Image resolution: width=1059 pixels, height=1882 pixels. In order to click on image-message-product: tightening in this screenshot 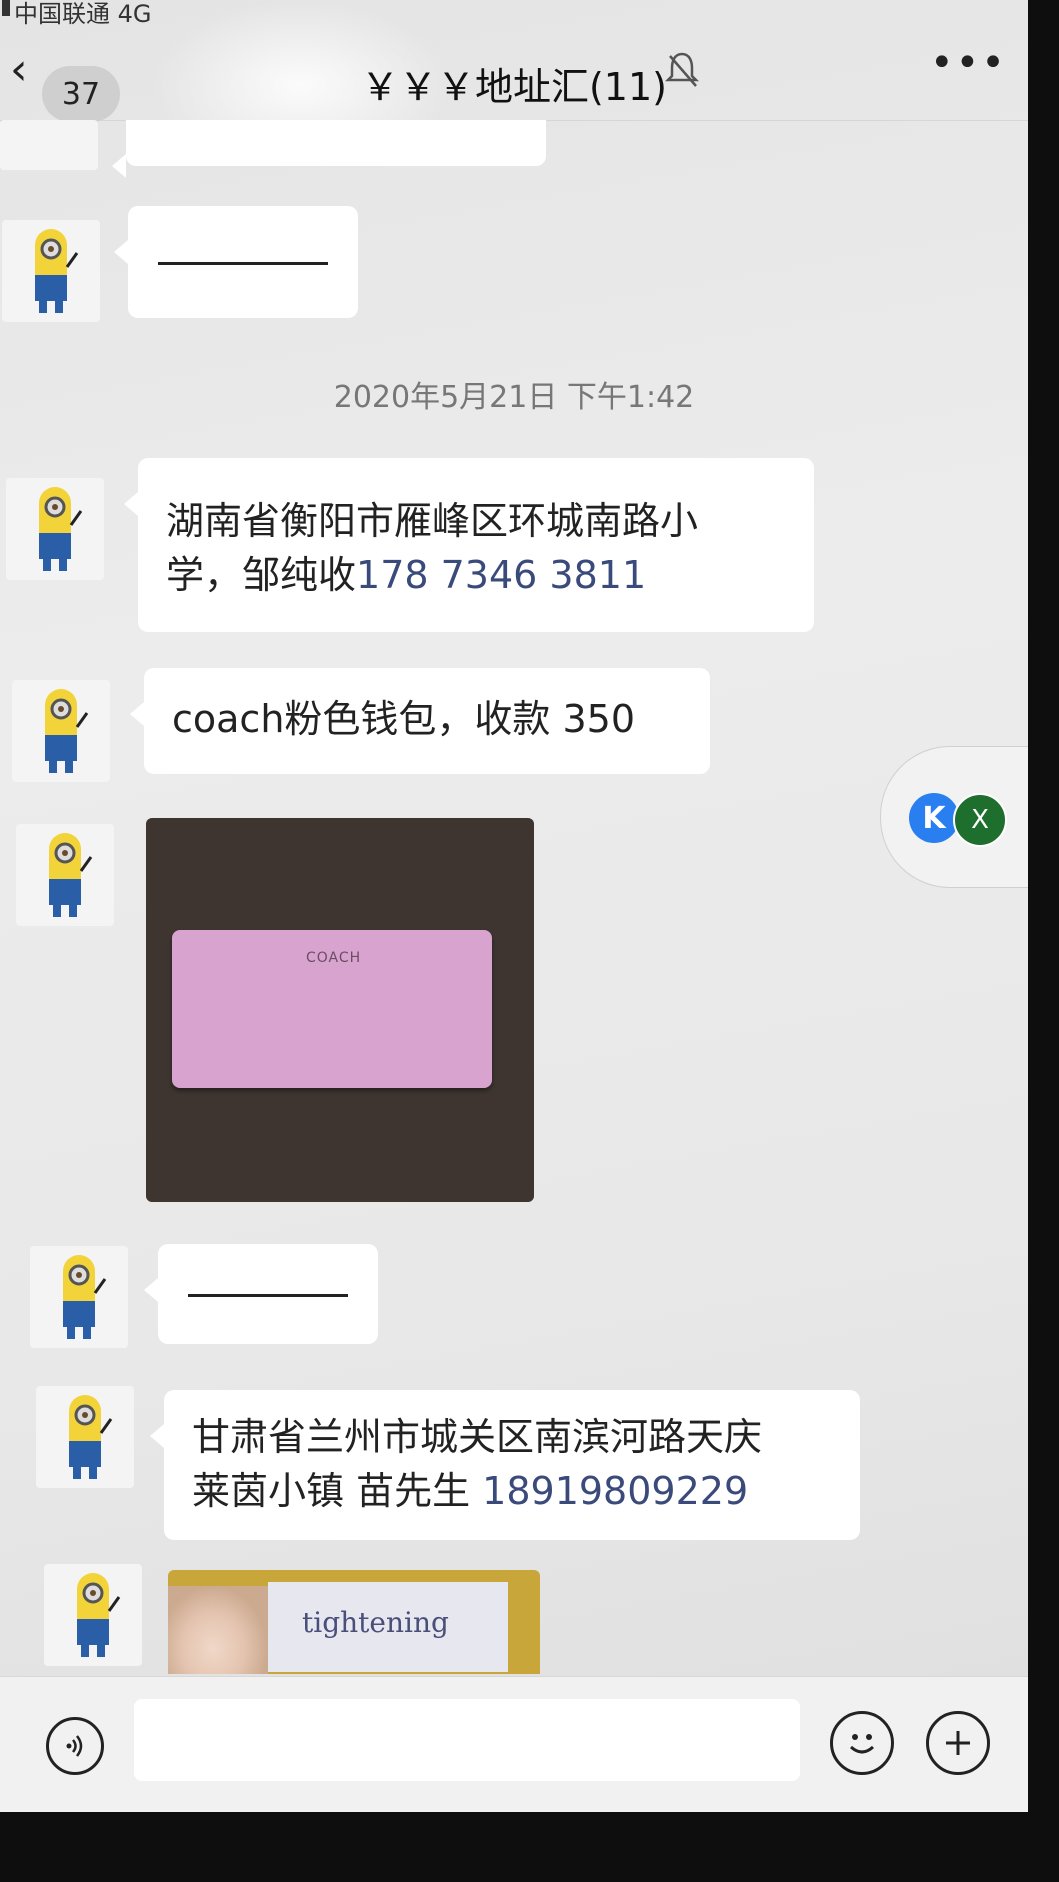, I will do `click(354, 1622)`.